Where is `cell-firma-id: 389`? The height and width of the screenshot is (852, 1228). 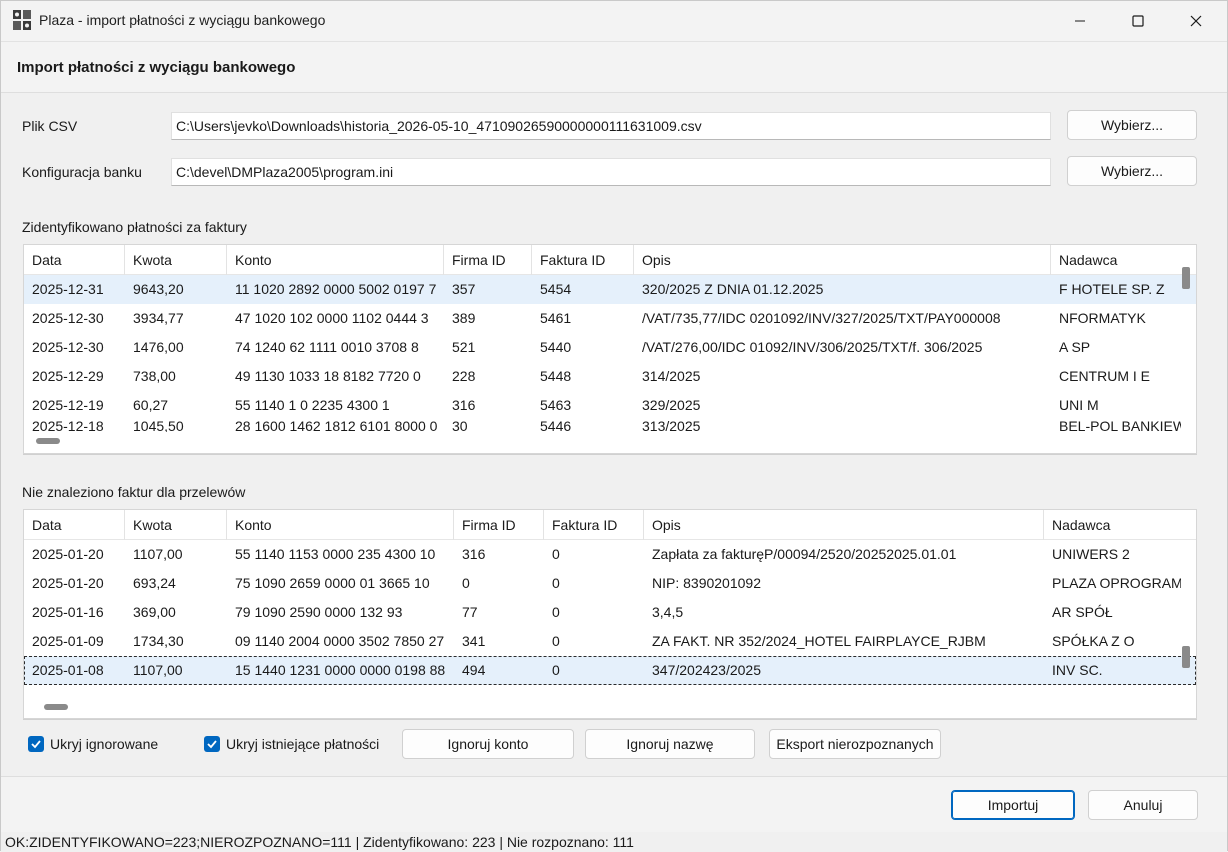
cell-firma-id: 389 is located at coordinates (464, 318).